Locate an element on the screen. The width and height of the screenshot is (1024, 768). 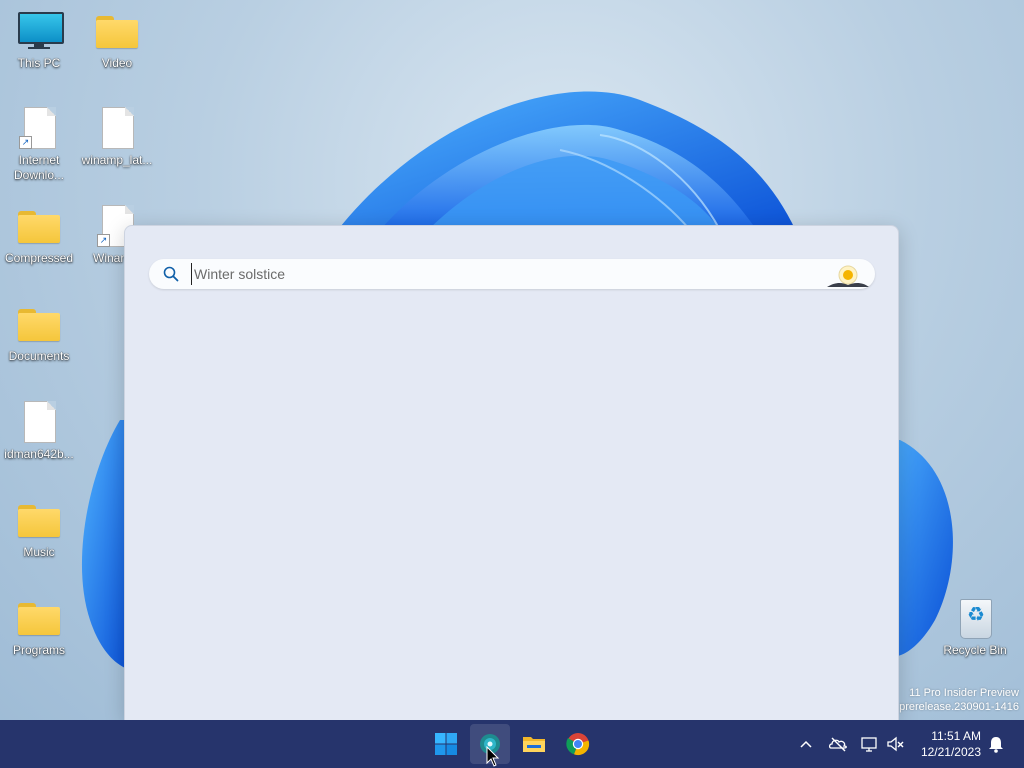
desktop-icon-label: Video is located at coordinates (117, 63).